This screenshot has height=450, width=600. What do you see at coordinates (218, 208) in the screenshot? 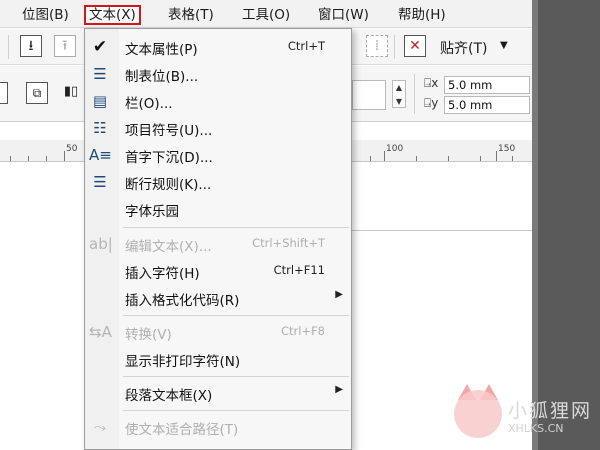
I see `menu-item-font-playground: 字体乐园` at bounding box center [218, 208].